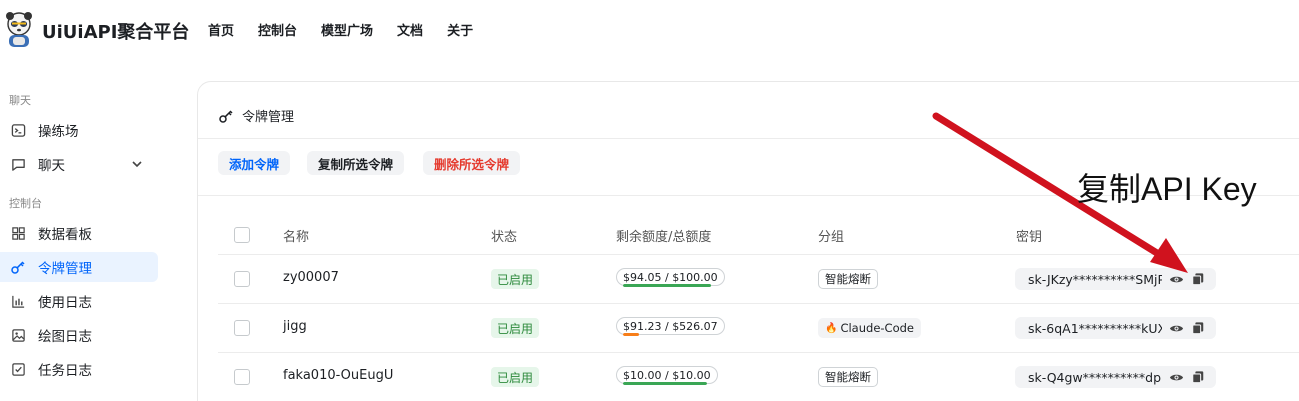 The width and height of the screenshot is (1299, 401). What do you see at coordinates (58, 132) in the screenshot?
I see `sidebar-item-label: 操练场` at bounding box center [58, 132].